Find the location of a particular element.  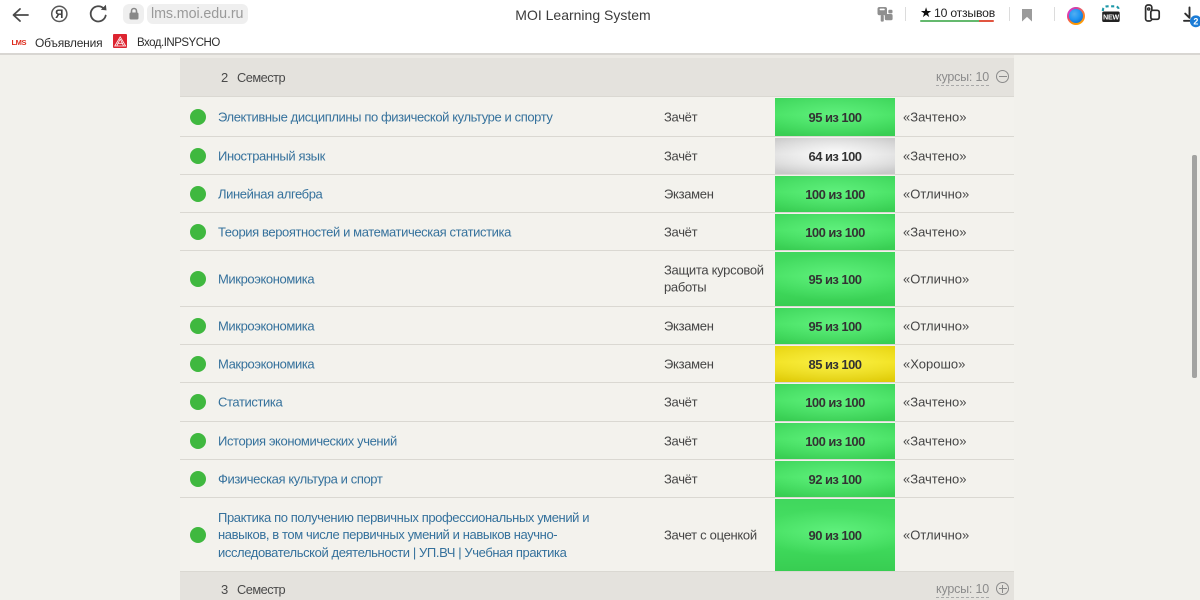

svg-text: NEW is located at coordinates (1111, 18).